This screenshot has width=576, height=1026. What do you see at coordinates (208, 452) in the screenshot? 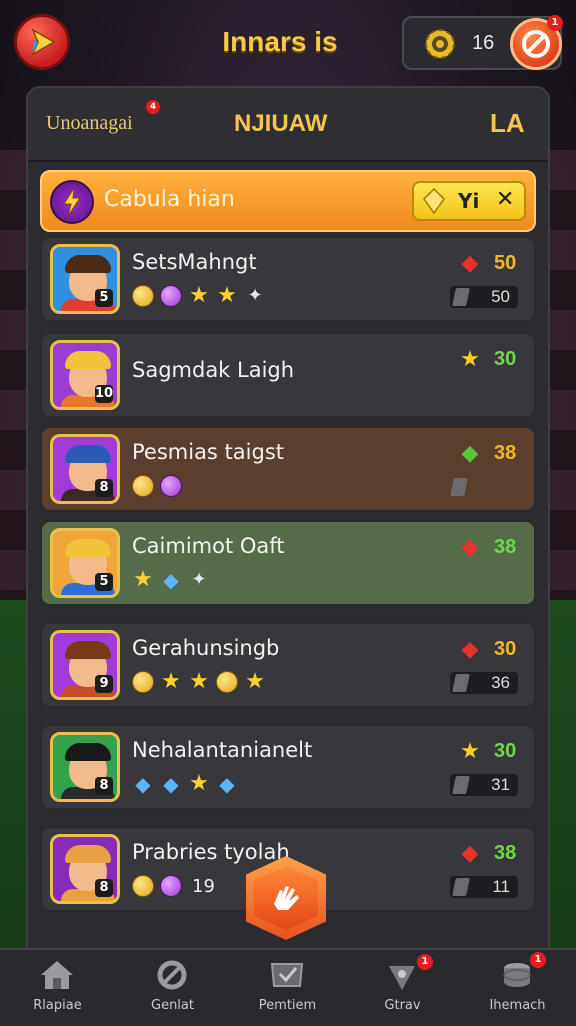
I see `player-name: Pesmias taigst` at bounding box center [208, 452].